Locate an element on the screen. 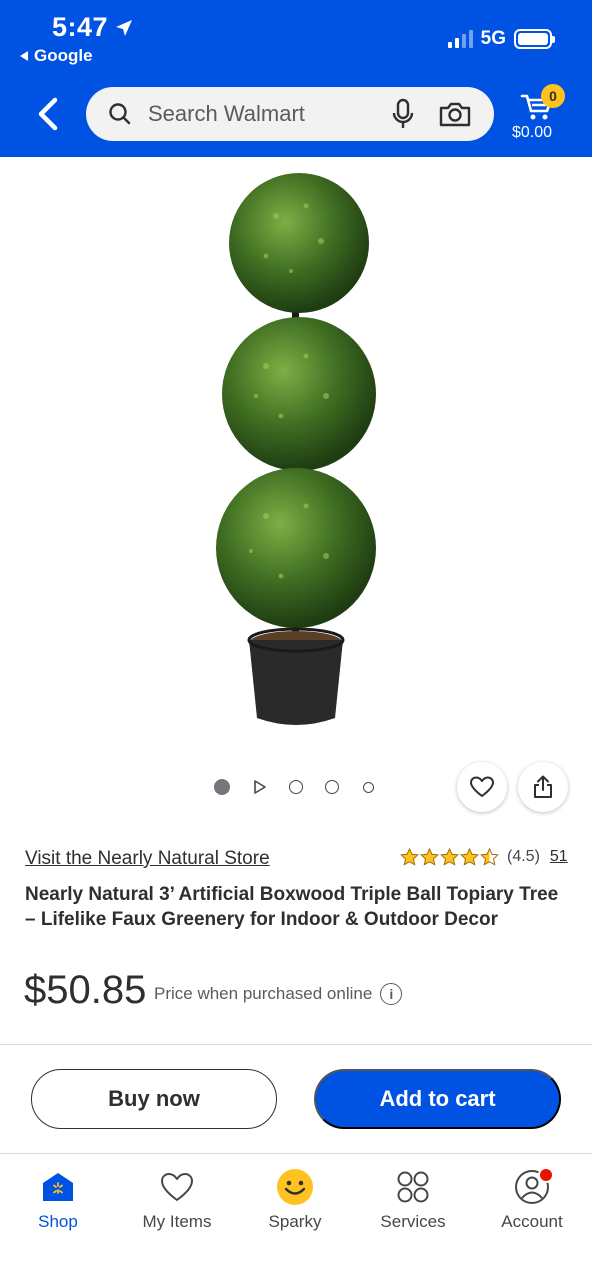  store-link: Visit the Nearly Natural Store is located at coordinates (147, 859).